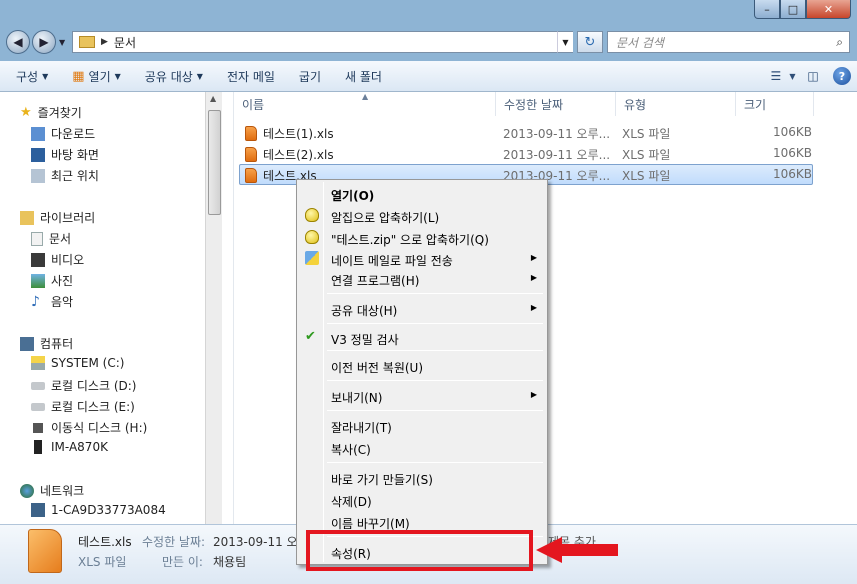  What do you see at coordinates (676, 104) in the screenshot?
I see `column-header-type: 유형` at bounding box center [676, 104].